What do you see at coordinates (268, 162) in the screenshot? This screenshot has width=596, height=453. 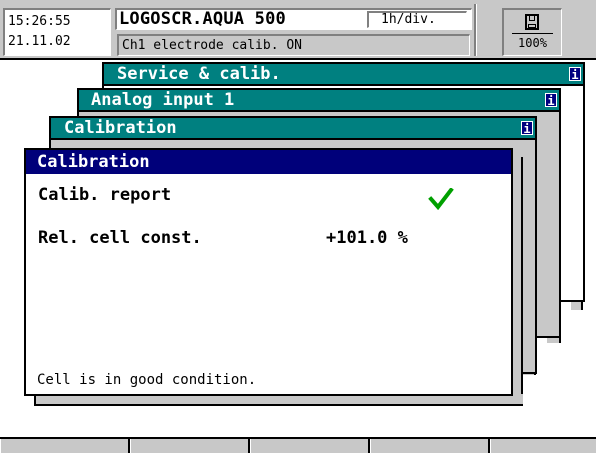 I see `dialog-title: Calibration` at bounding box center [268, 162].